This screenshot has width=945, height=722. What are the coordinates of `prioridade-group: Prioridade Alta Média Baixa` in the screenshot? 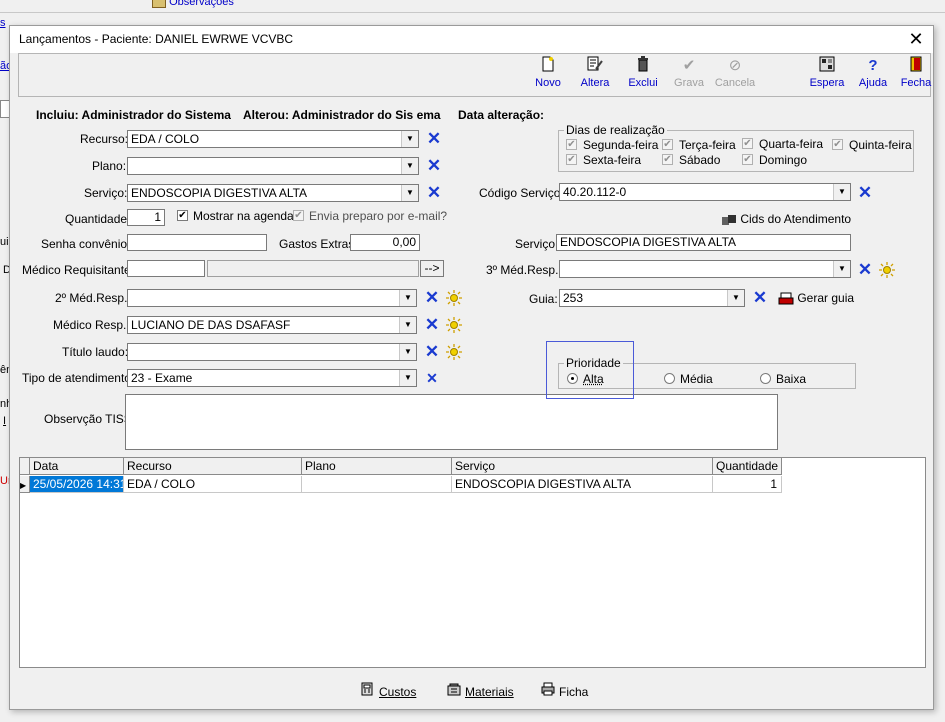 It's located at (707, 372).